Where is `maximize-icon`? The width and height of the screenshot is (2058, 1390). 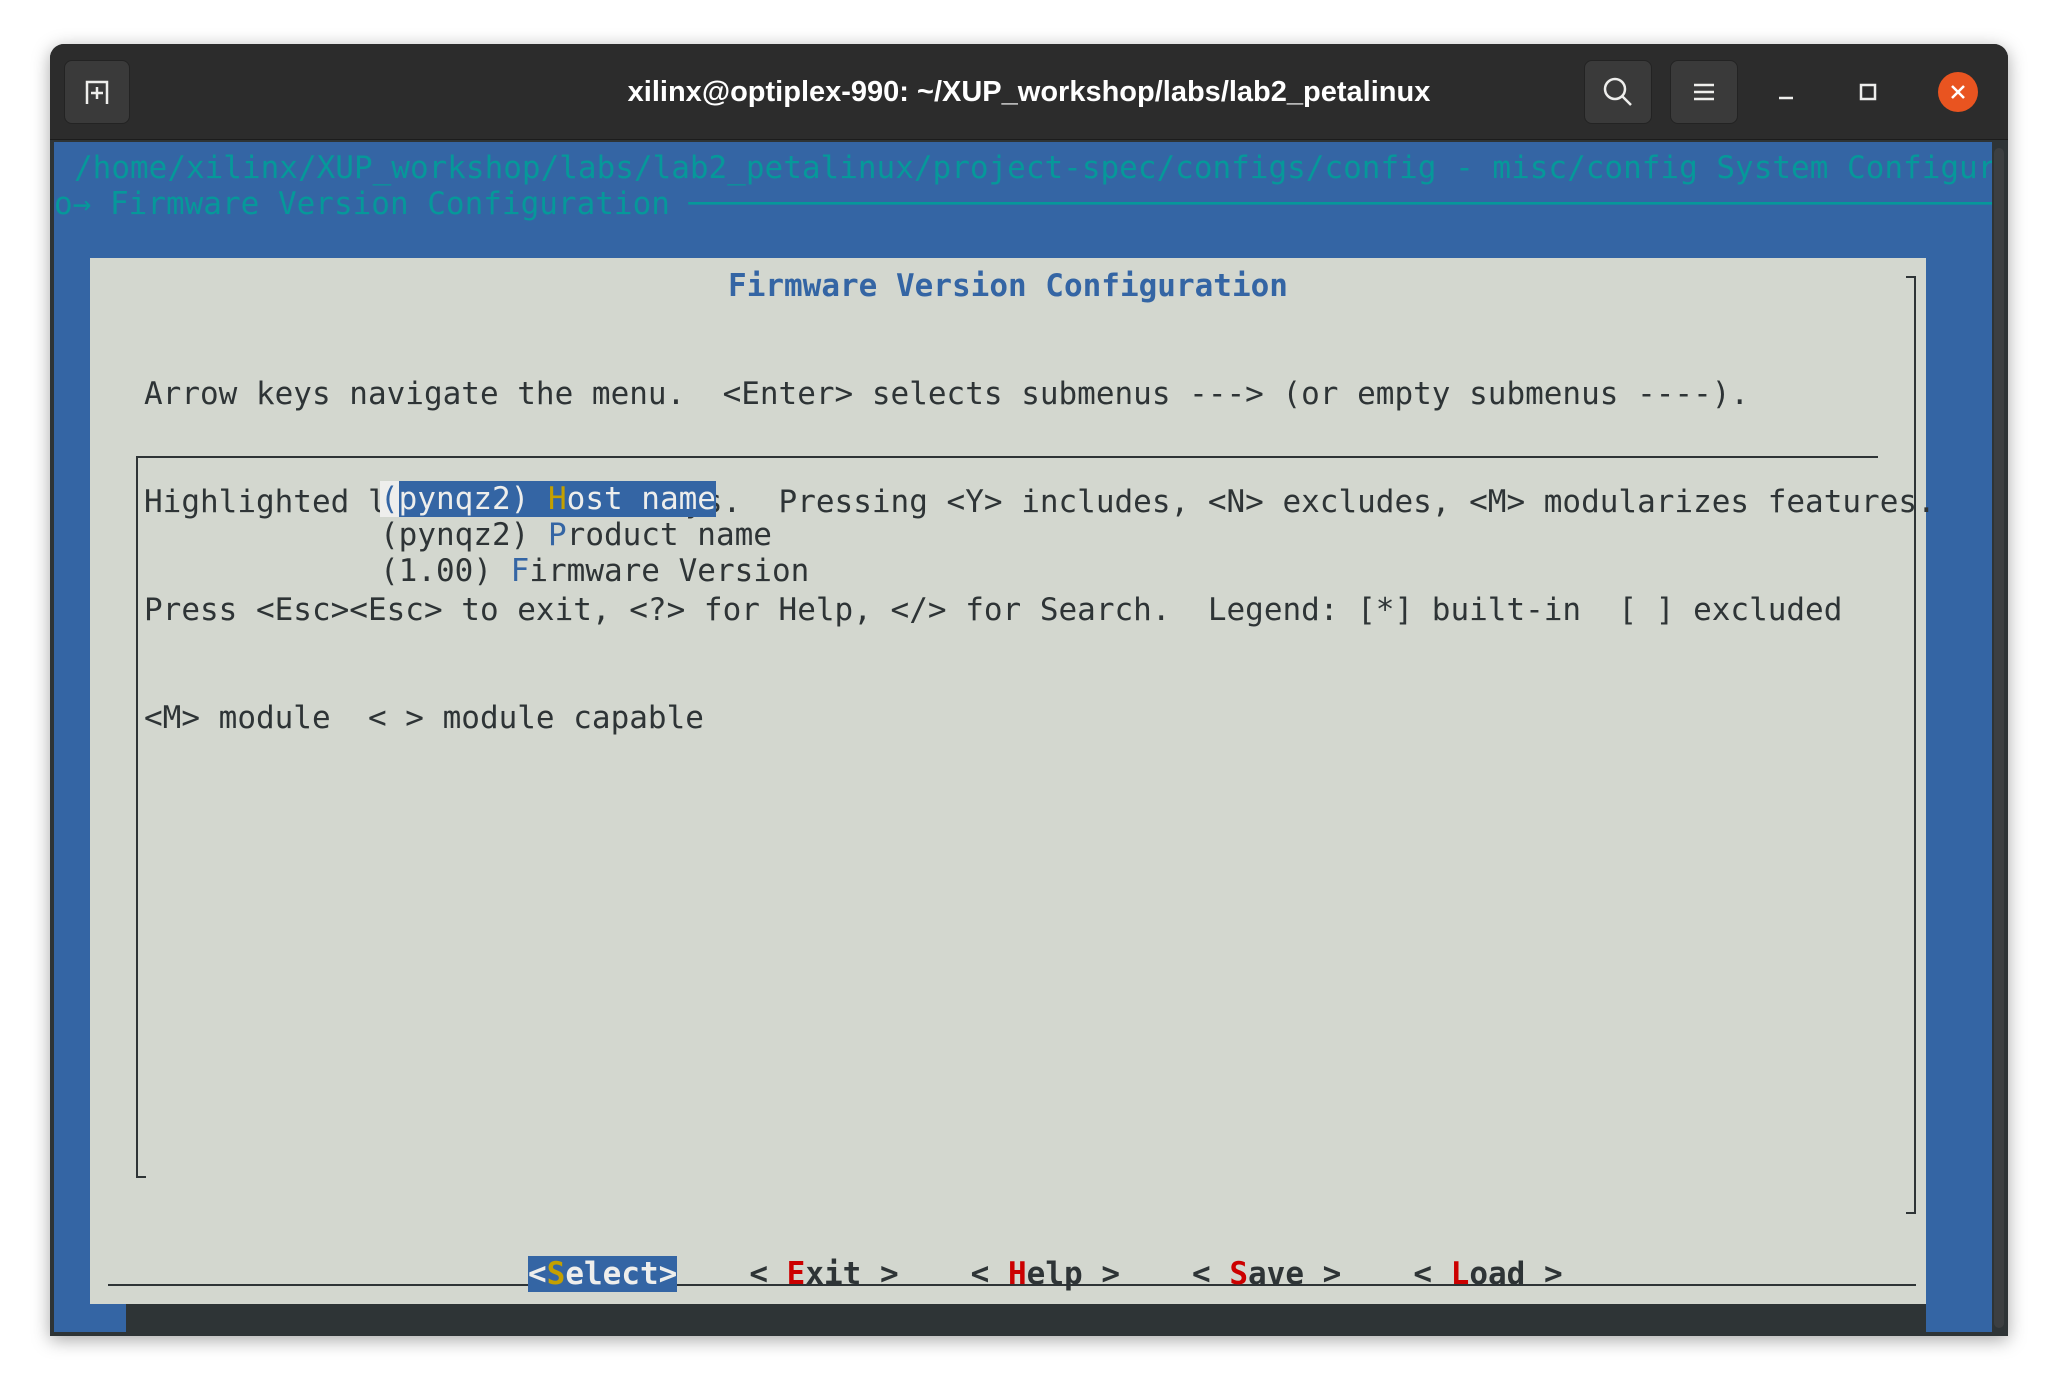 maximize-icon is located at coordinates (1868, 92).